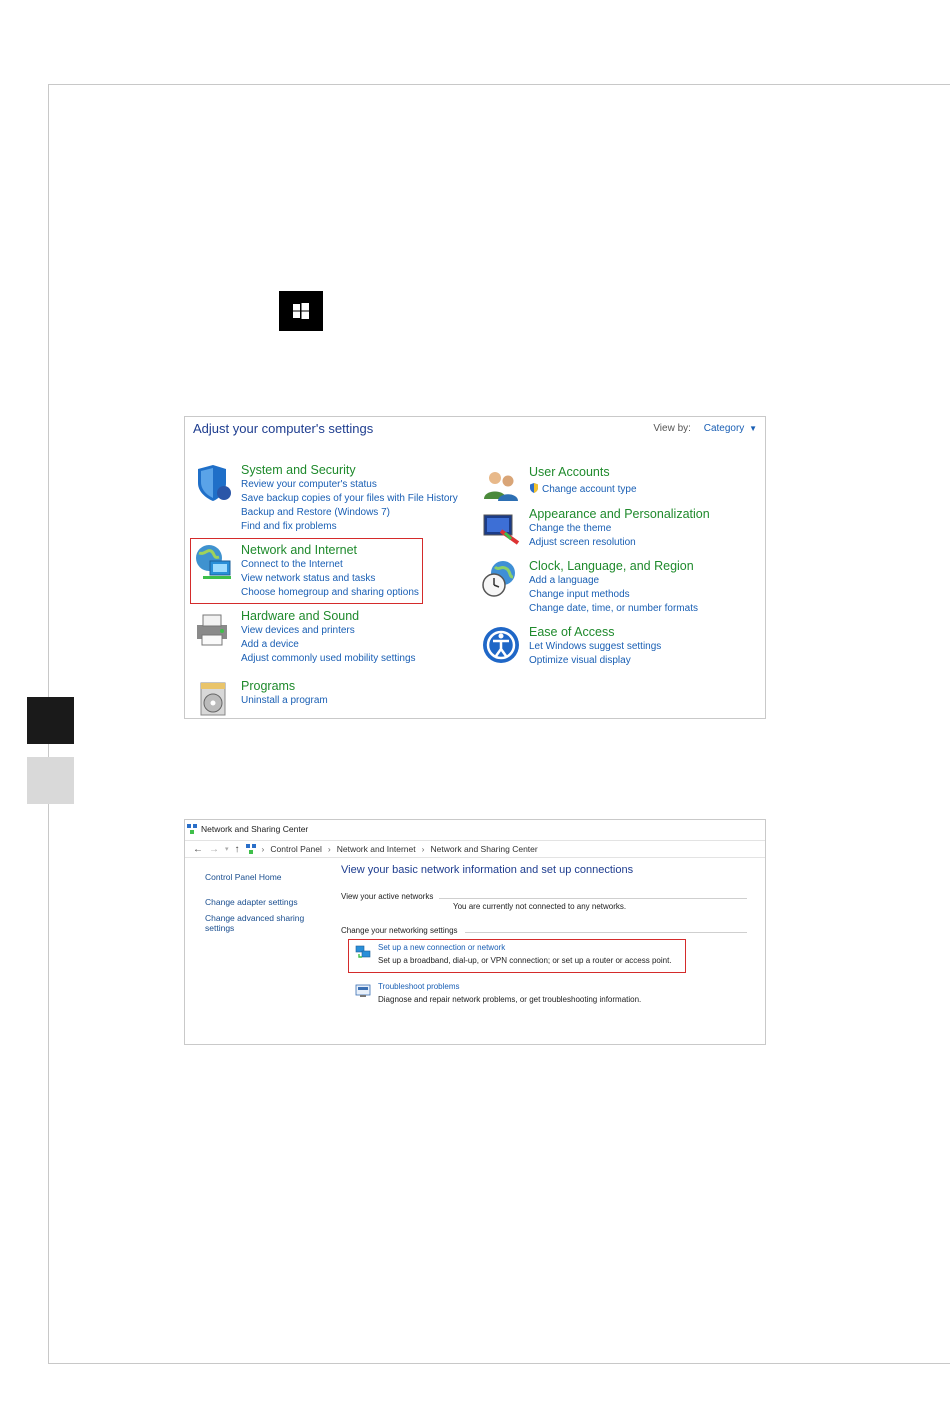 Image resolution: width=950 pixels, height=1425 pixels. Describe the element at coordinates (501, 645) in the screenshot. I see `ease-of-access-icon` at that location.